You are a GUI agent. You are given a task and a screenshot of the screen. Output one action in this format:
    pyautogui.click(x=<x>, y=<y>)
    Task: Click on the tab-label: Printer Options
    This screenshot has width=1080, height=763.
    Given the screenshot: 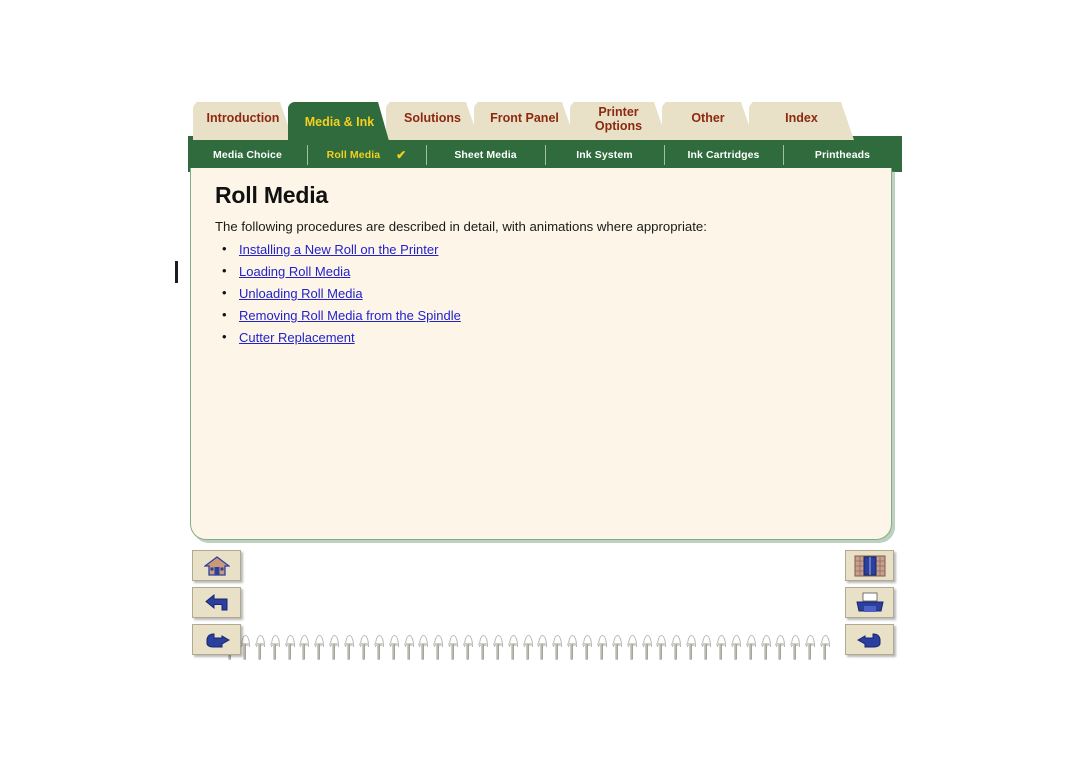 What is the action you would take?
    pyautogui.click(x=618, y=119)
    